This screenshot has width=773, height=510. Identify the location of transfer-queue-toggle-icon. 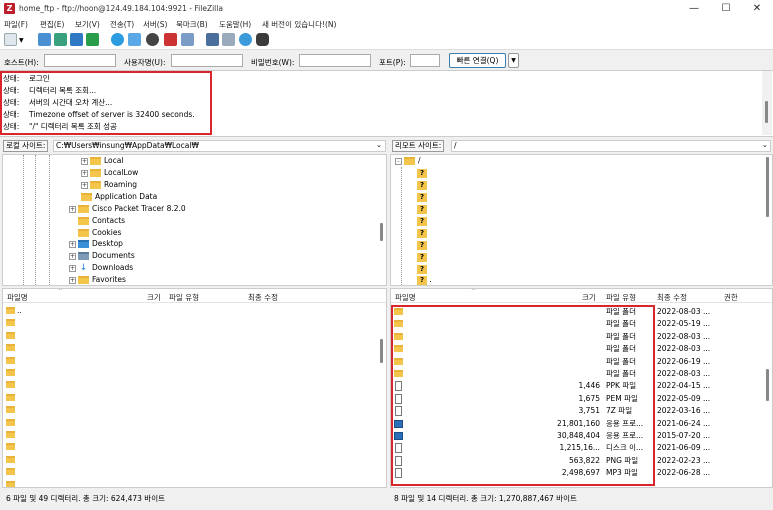
(92, 39).